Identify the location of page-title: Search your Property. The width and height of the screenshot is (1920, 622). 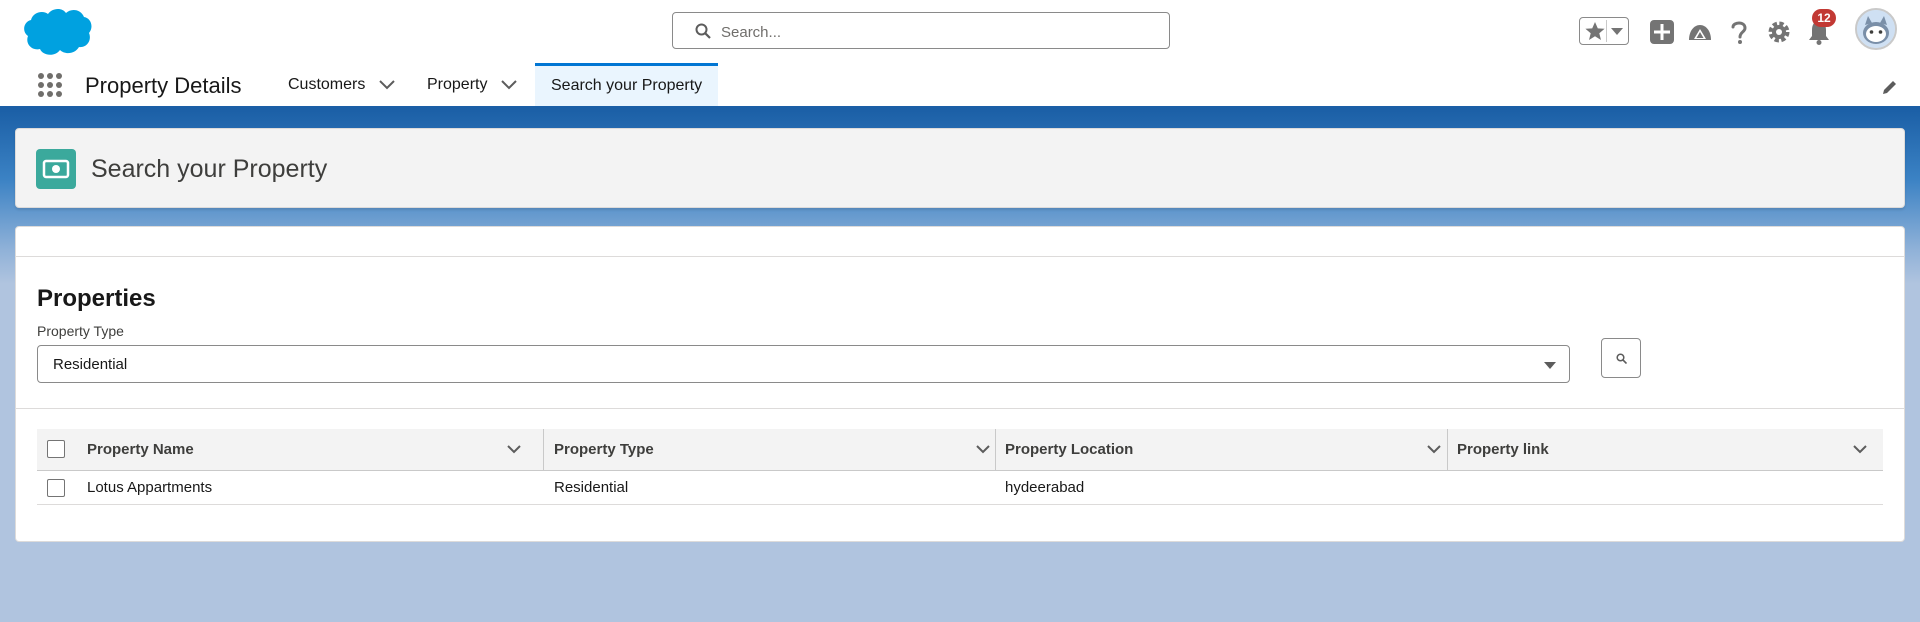
(209, 169).